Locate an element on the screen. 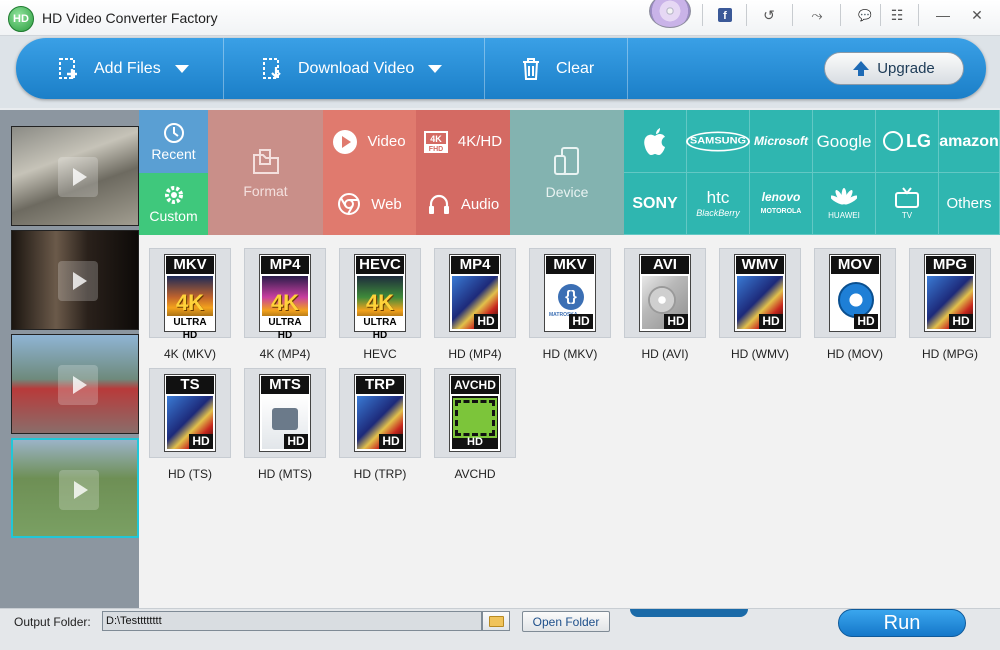 The width and height of the screenshot is (1000, 650). brand-tv: TV is located at coordinates (907, 204).